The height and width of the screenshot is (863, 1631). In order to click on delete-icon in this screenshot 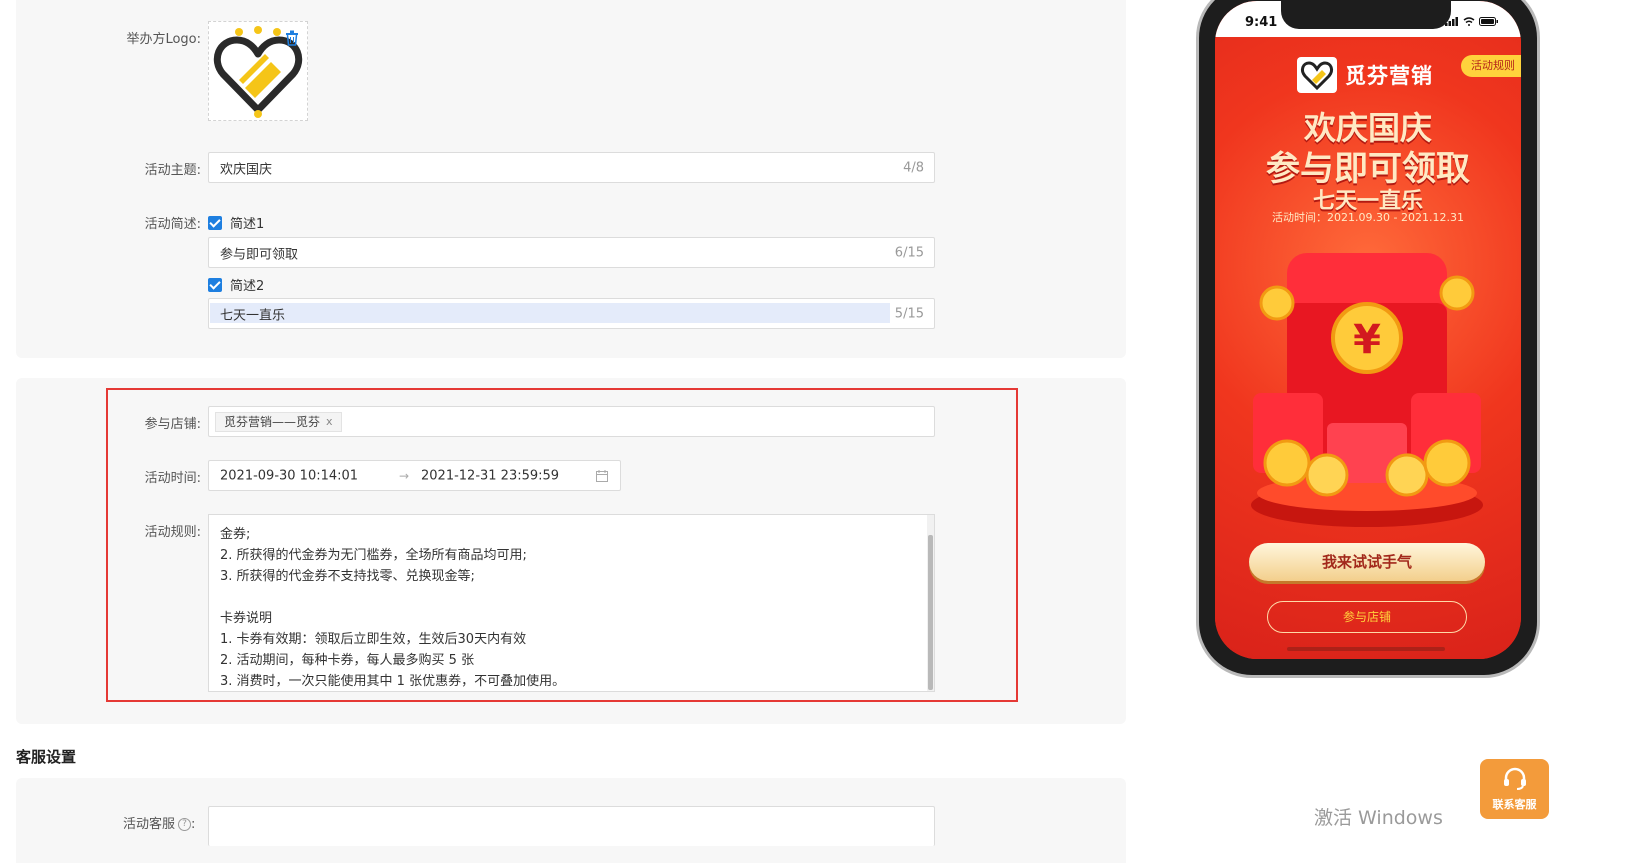, I will do `click(292, 38)`.